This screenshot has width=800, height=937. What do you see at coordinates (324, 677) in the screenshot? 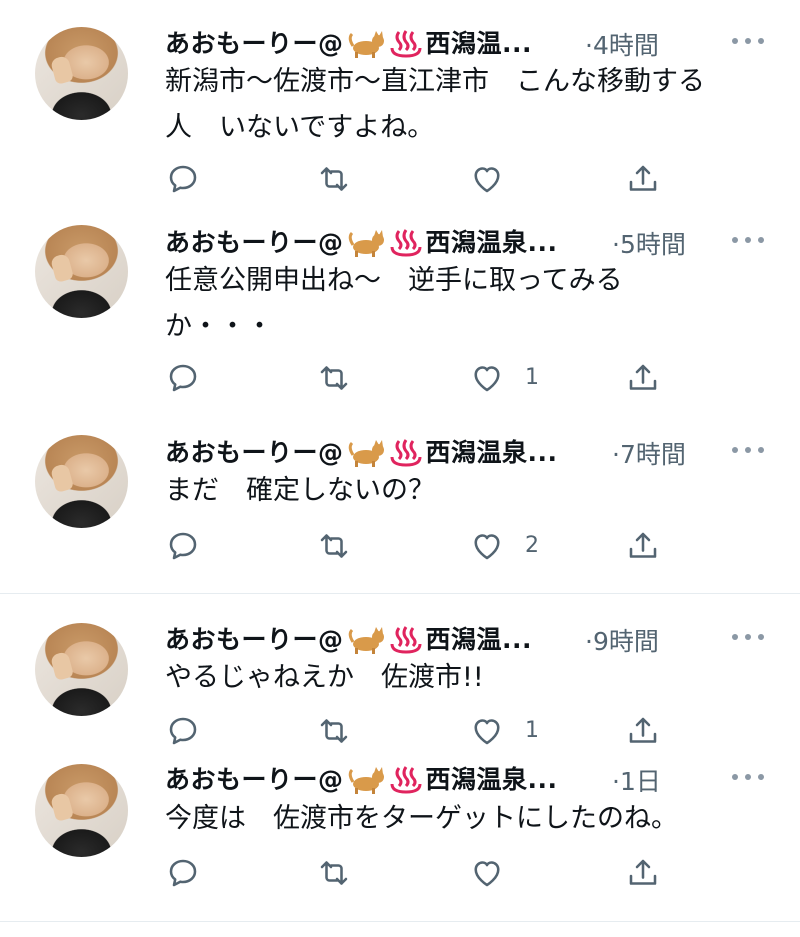
I see `tweet-text: やるじゃねえか 佐渡市!!` at bounding box center [324, 677].